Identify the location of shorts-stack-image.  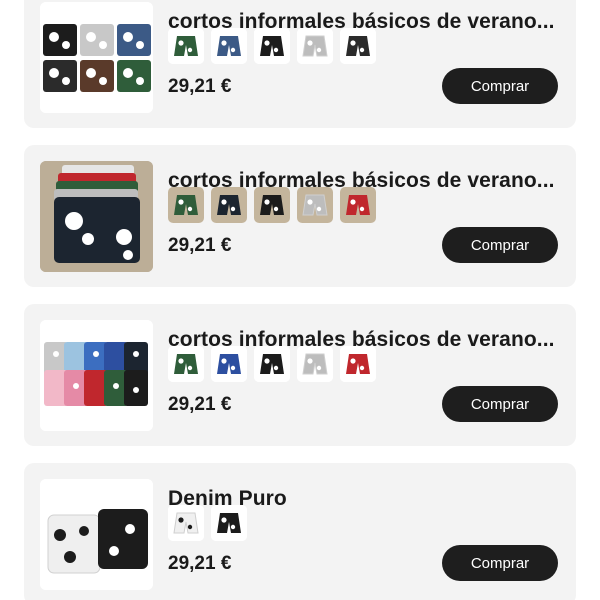
(96, 216).